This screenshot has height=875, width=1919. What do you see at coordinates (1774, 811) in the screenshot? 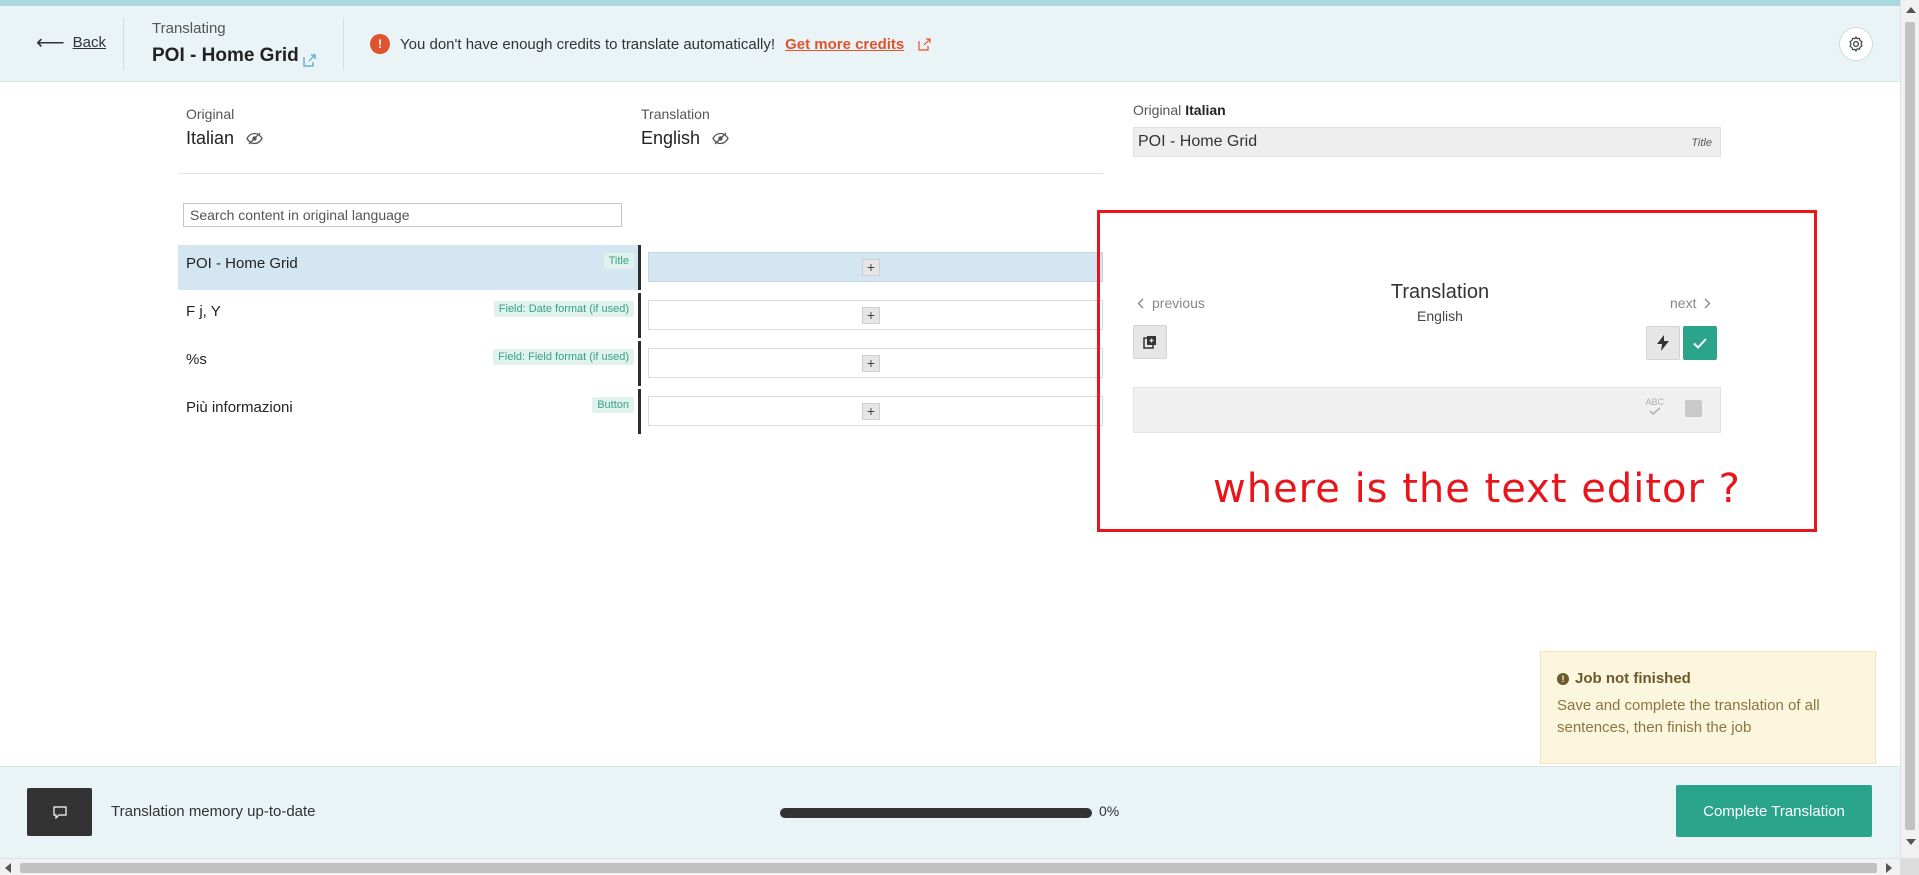
I see `complete-translation-button: Complete Translation` at bounding box center [1774, 811].